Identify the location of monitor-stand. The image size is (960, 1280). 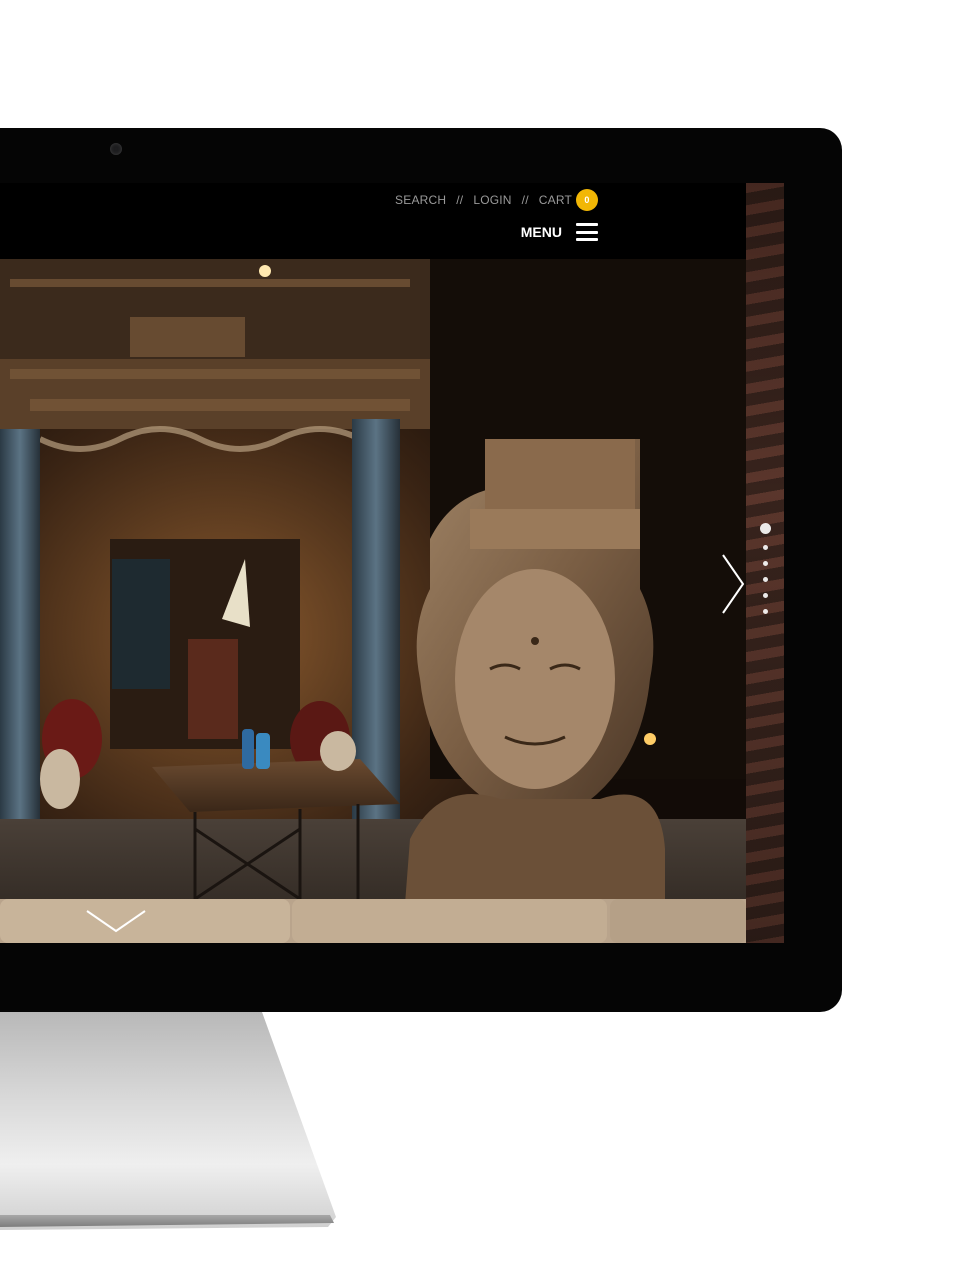
(168, 1121).